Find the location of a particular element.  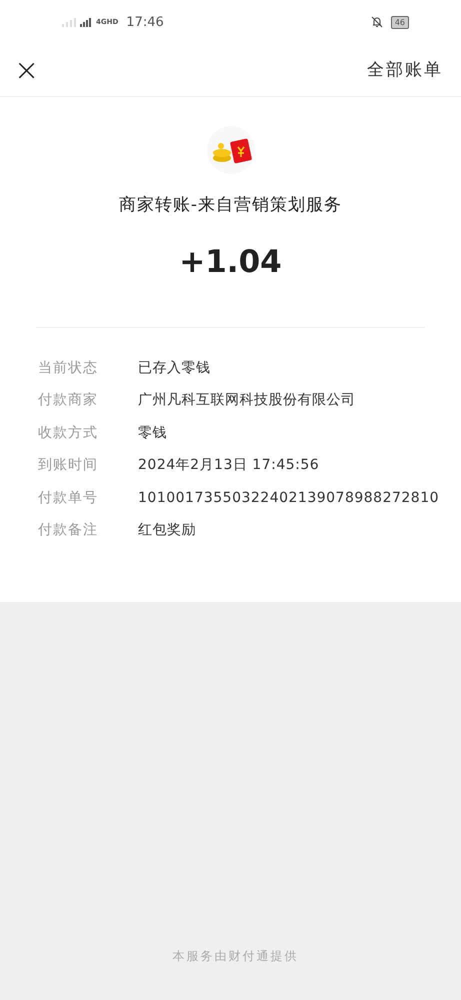

detail-value: 广州凡科互联网科技股份有限公司 is located at coordinates (247, 400).